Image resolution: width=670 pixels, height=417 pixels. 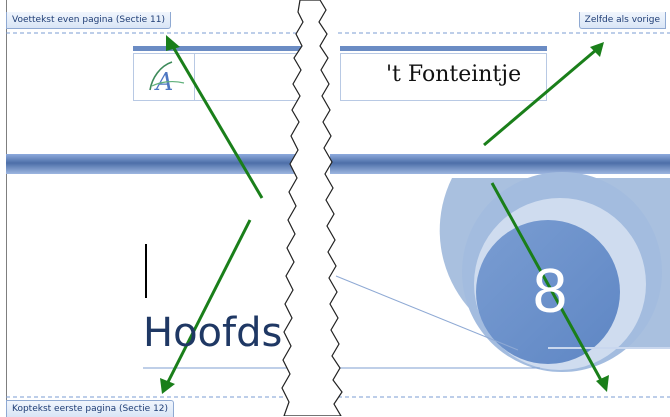 I want to click on arrow-to-footer-label, so click(x=217, y=121).